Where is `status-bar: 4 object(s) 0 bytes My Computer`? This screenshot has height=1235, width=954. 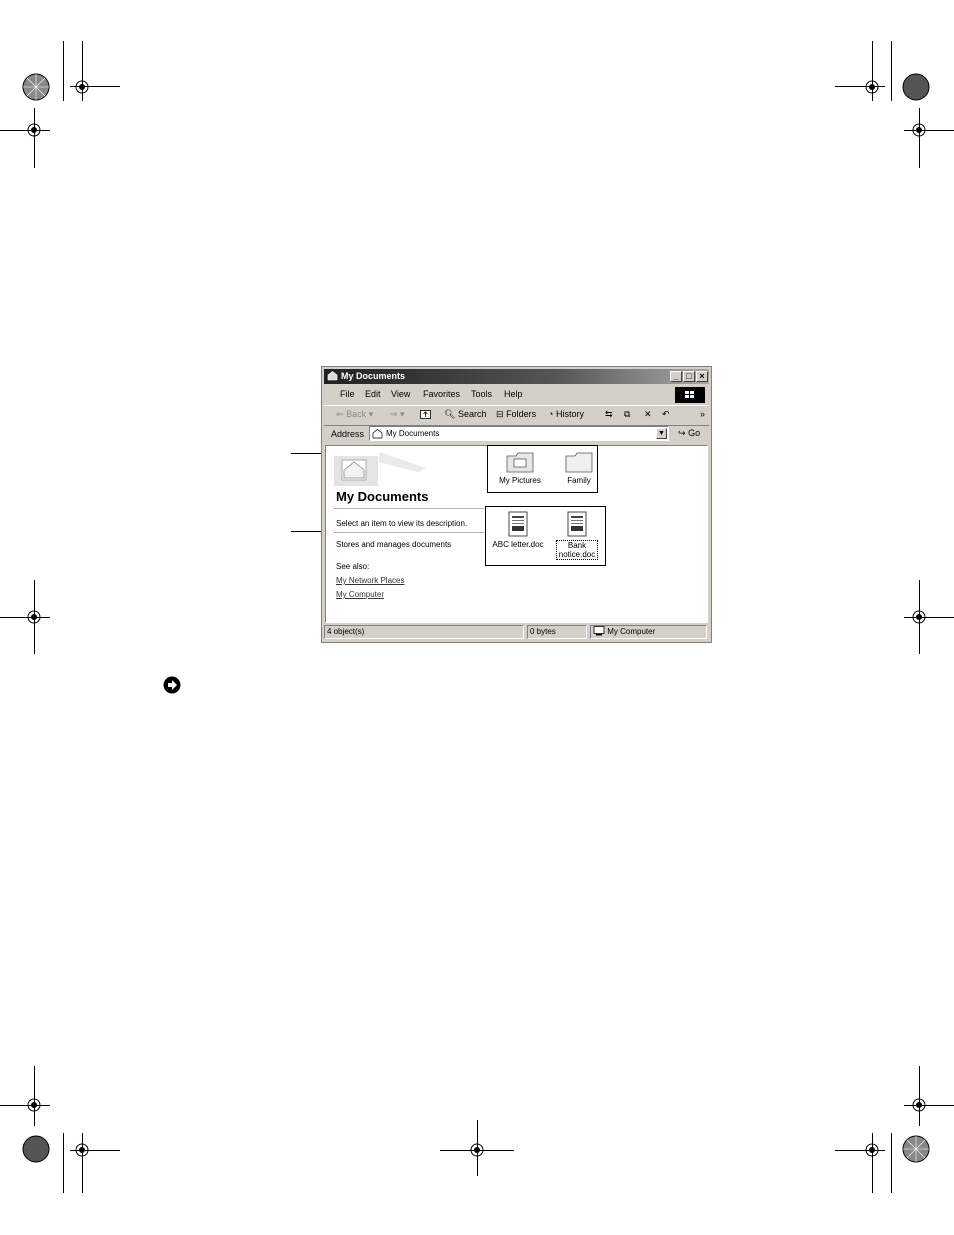 status-bar: 4 object(s) 0 bytes My Computer is located at coordinates (516, 632).